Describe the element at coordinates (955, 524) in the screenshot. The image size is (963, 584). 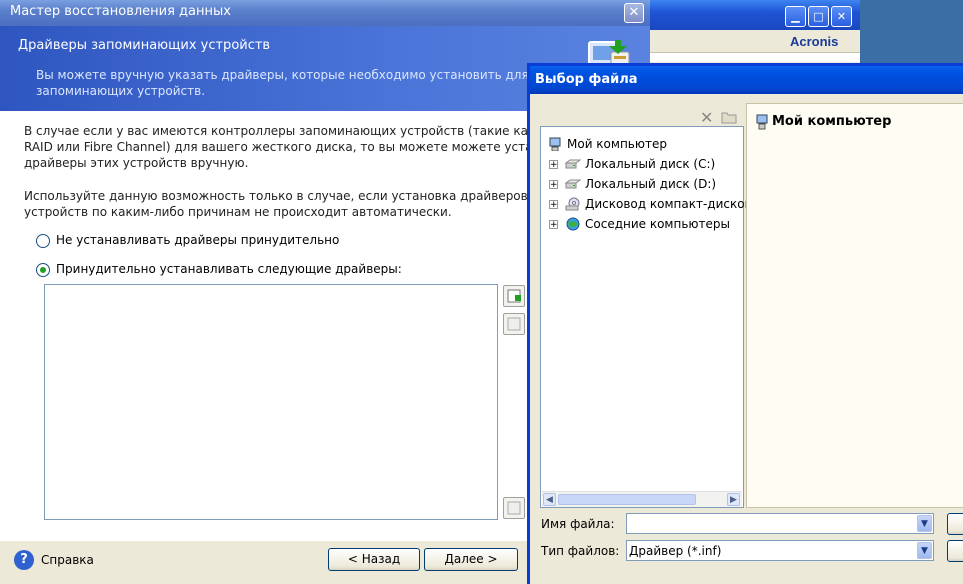
I see `open-button` at that location.